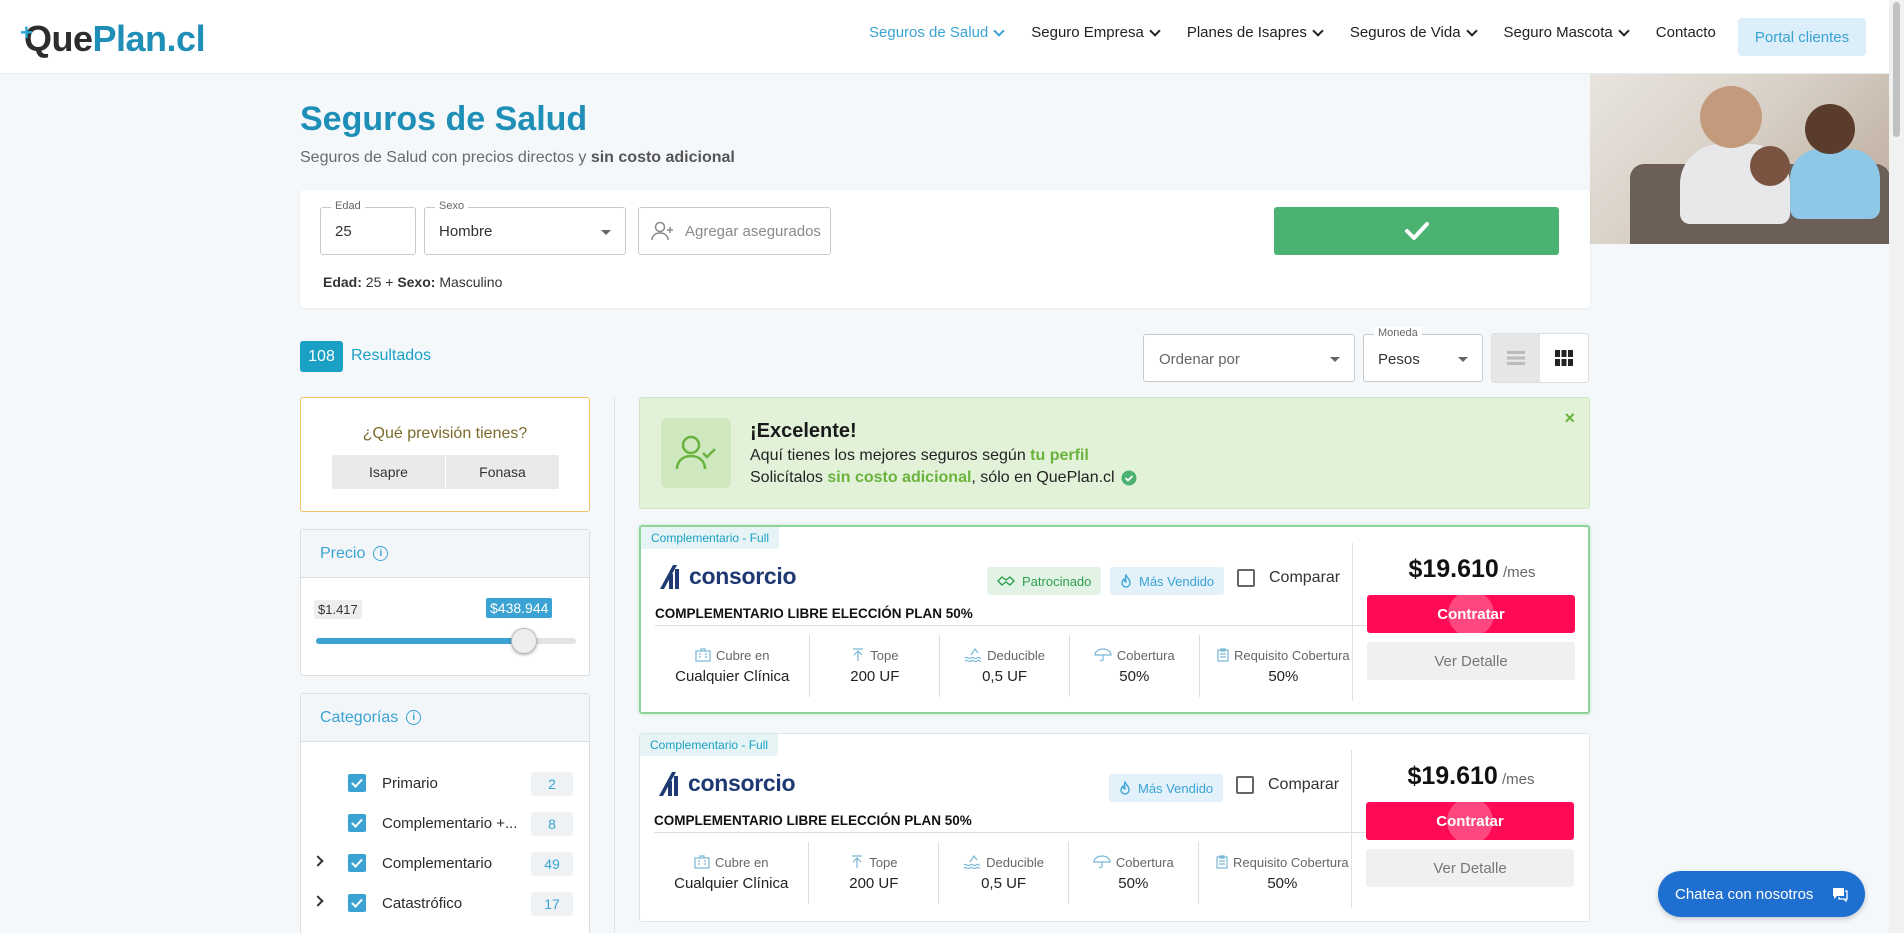 This screenshot has width=1904, height=933. I want to click on price-min-tag: $1.417, so click(338, 609).